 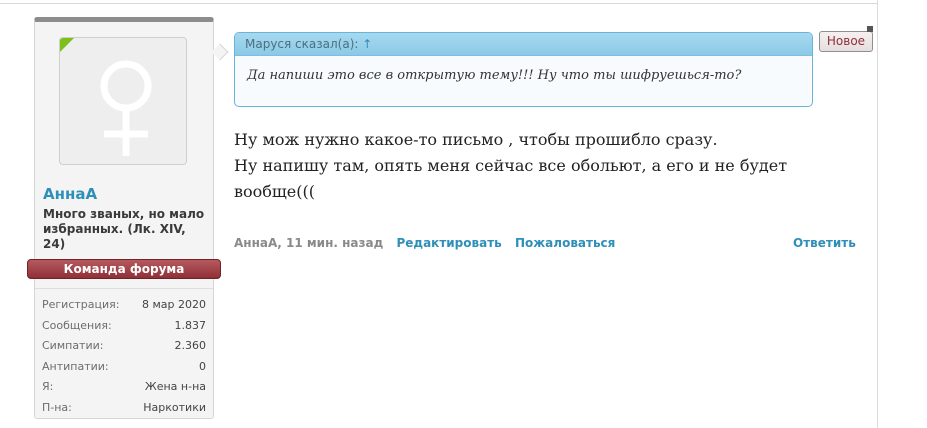 What do you see at coordinates (124, 305) in the screenshot?
I see `stat-row: Регистрация: 8 мар 2020` at bounding box center [124, 305].